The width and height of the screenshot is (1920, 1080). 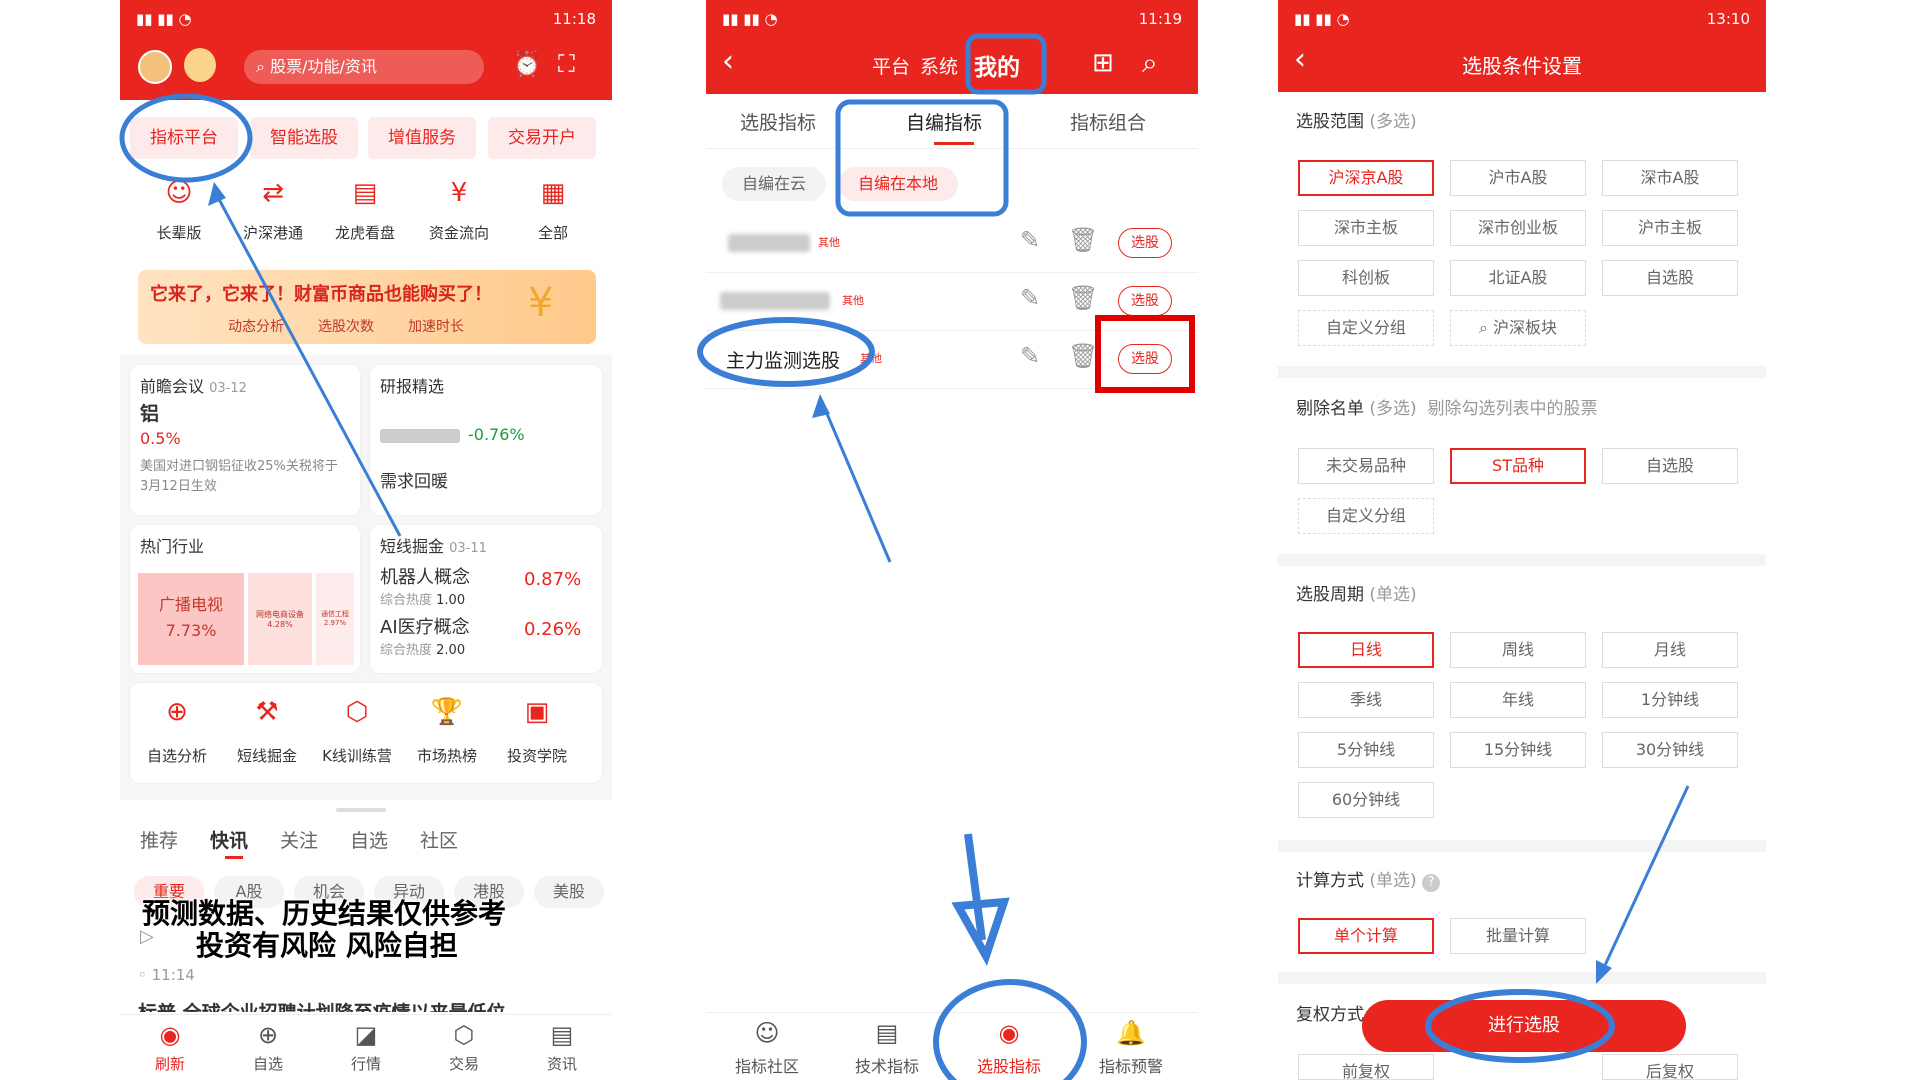 I want to click on disclaimer-line-2: 投资有风险 风险自担, so click(x=327, y=945).